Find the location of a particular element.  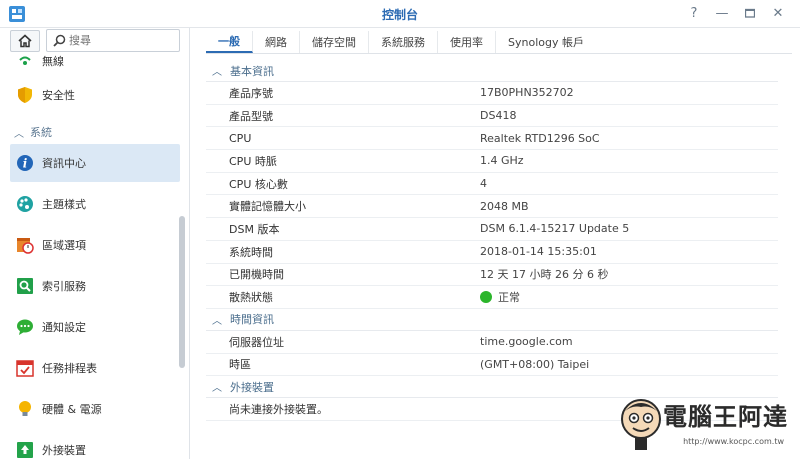

tab-bar: 一般 網路 儲存空間 系統服務 使用率 Synology 帳戶 is located at coordinates (499, 41).